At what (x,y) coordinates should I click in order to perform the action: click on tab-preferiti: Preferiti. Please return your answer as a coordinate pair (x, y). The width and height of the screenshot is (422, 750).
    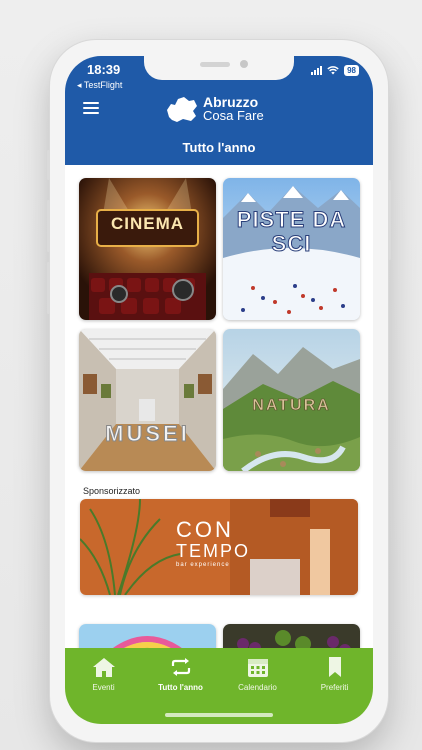
    Looking at the image, I should click on (334, 690).